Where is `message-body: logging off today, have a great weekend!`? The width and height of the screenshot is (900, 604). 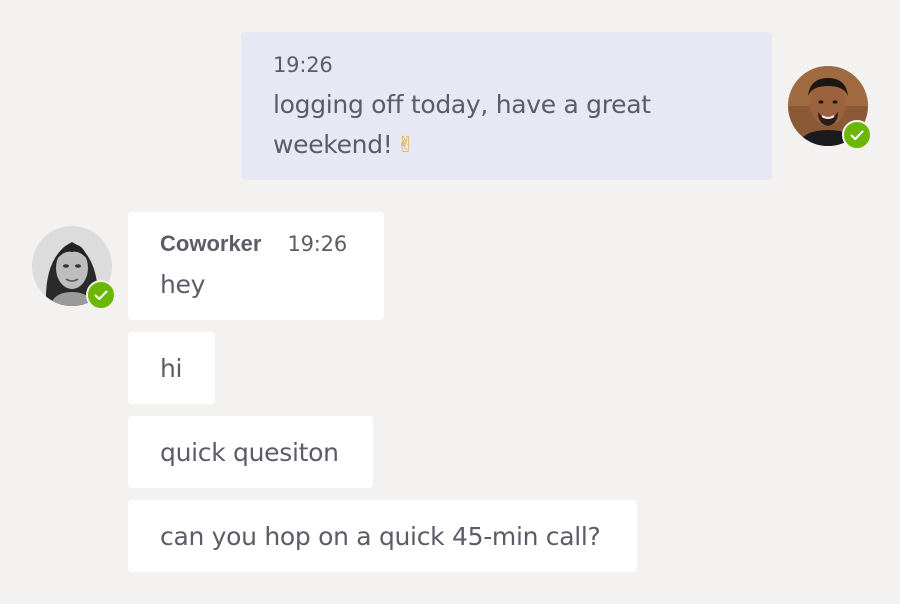
message-body: logging off today, have a great weekend! is located at coordinates (462, 124).